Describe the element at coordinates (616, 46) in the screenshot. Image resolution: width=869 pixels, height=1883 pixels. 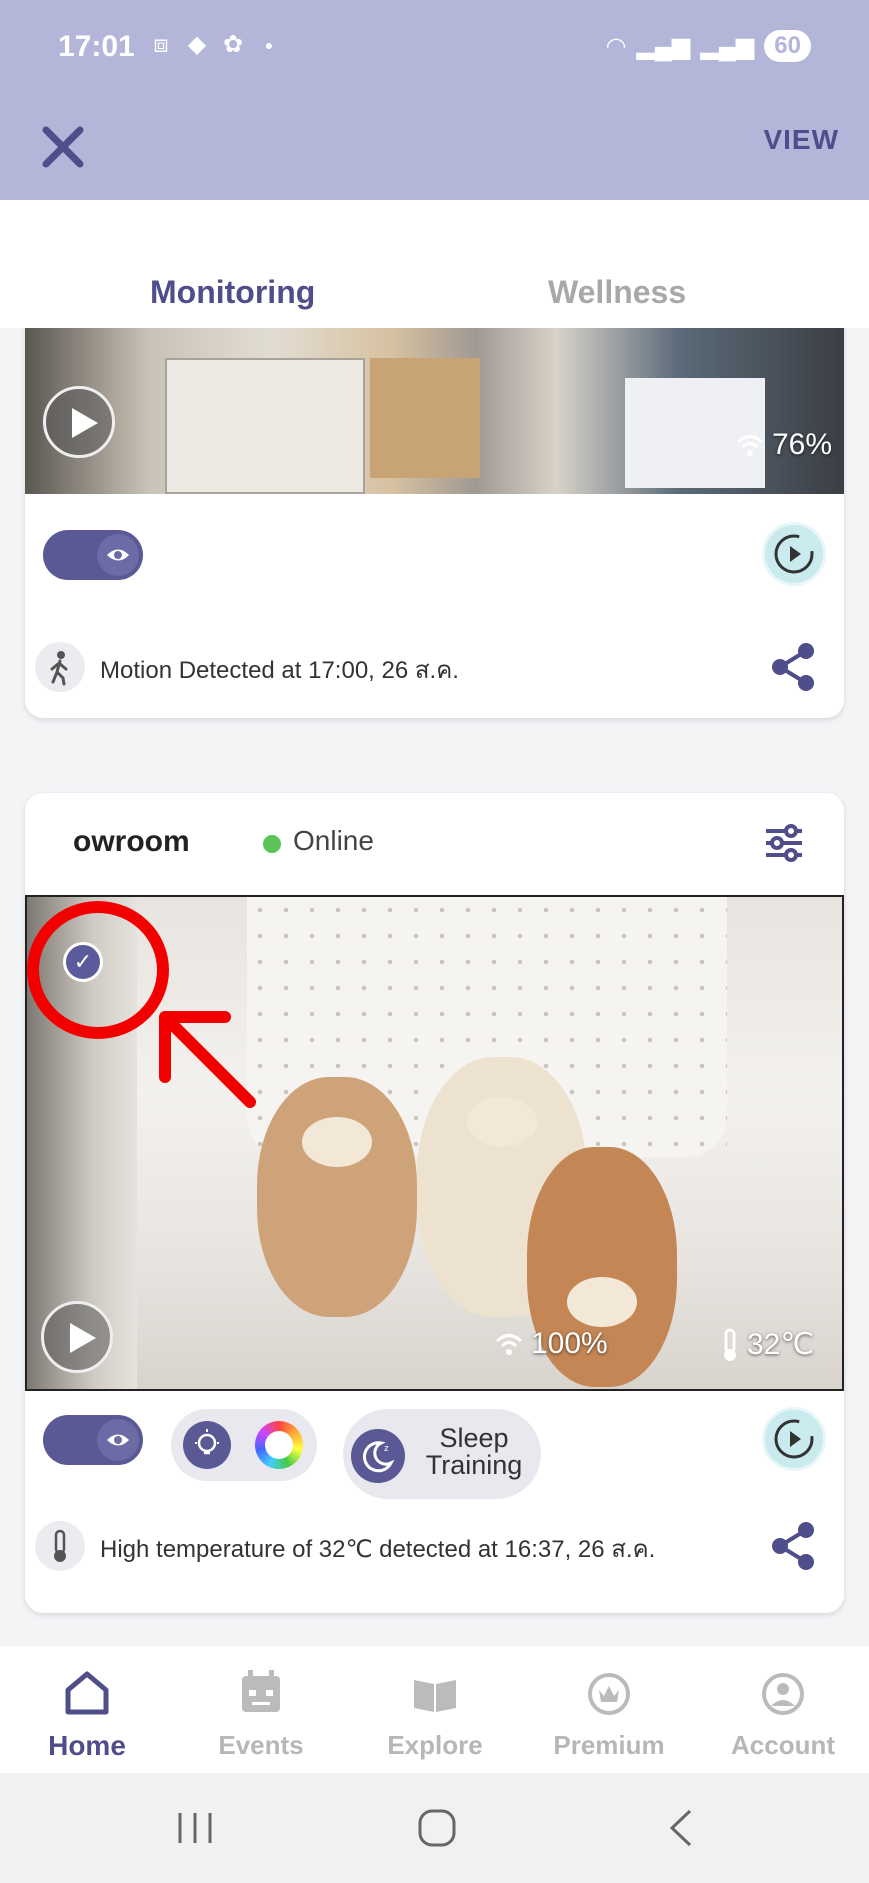
I see `wifi-status-icon: ◠` at that location.